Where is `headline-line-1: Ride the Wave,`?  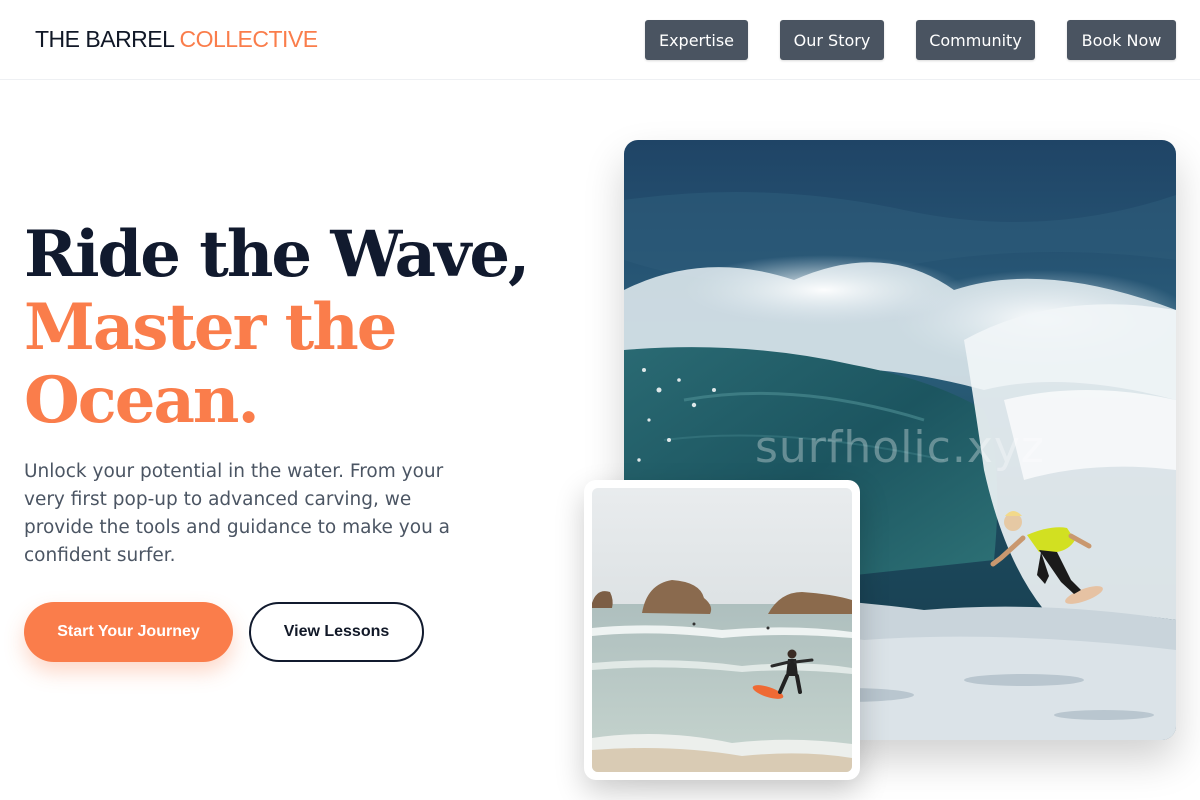
headline-line-1: Ride the Wave, is located at coordinates (277, 254).